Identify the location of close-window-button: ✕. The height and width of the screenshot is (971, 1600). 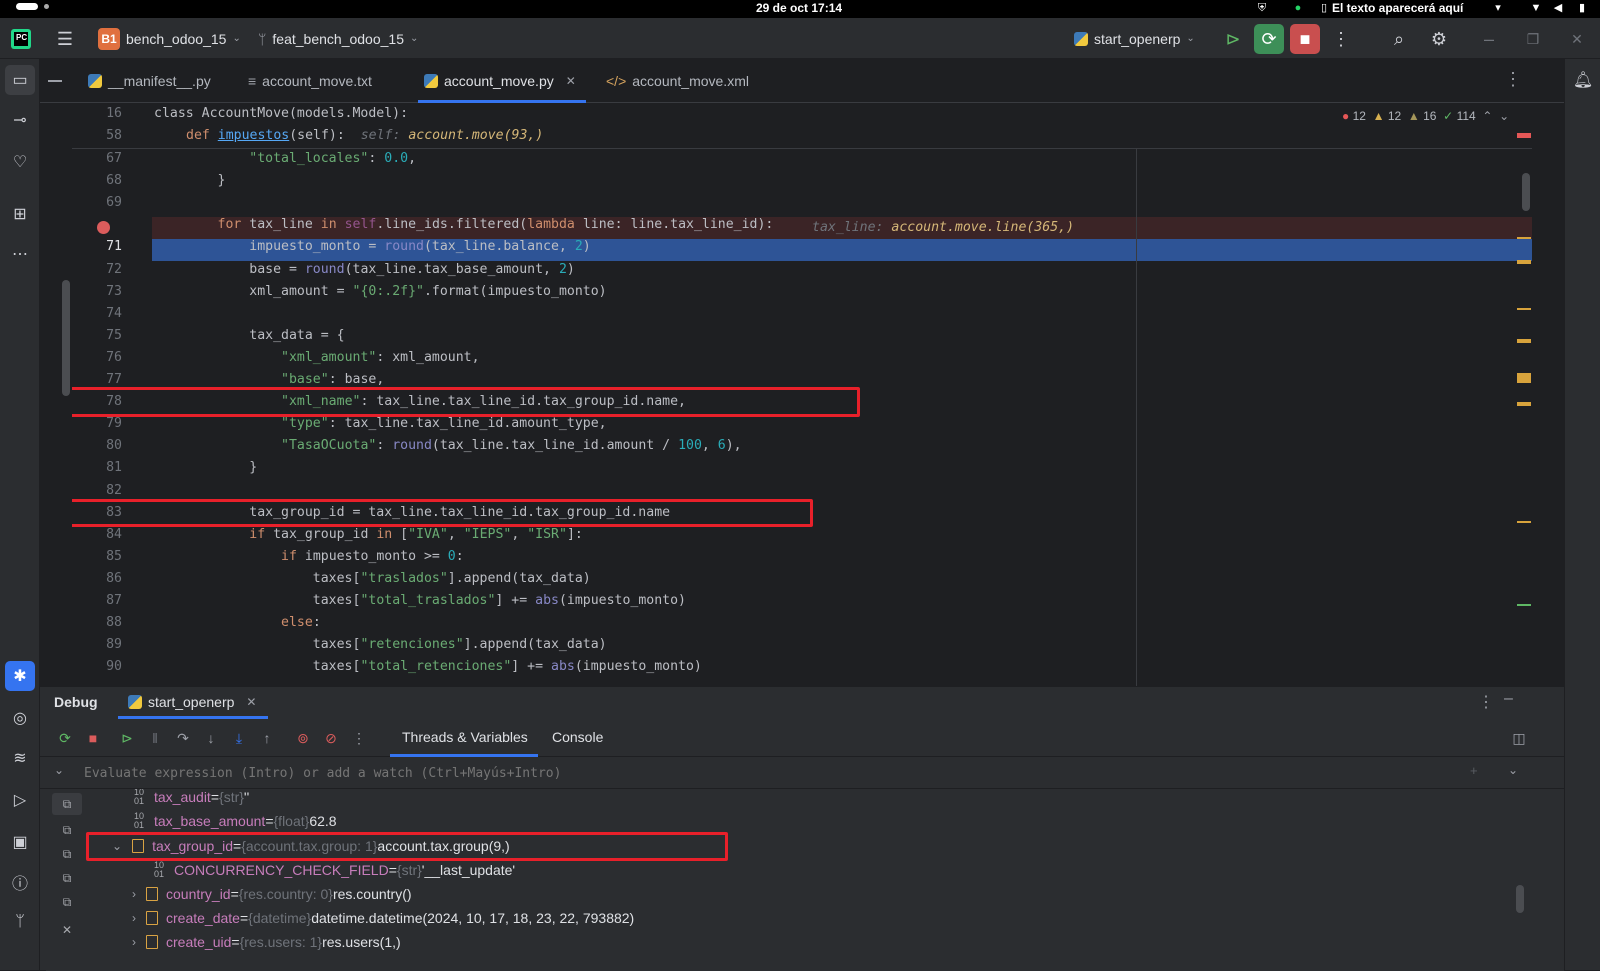
(1577, 39).